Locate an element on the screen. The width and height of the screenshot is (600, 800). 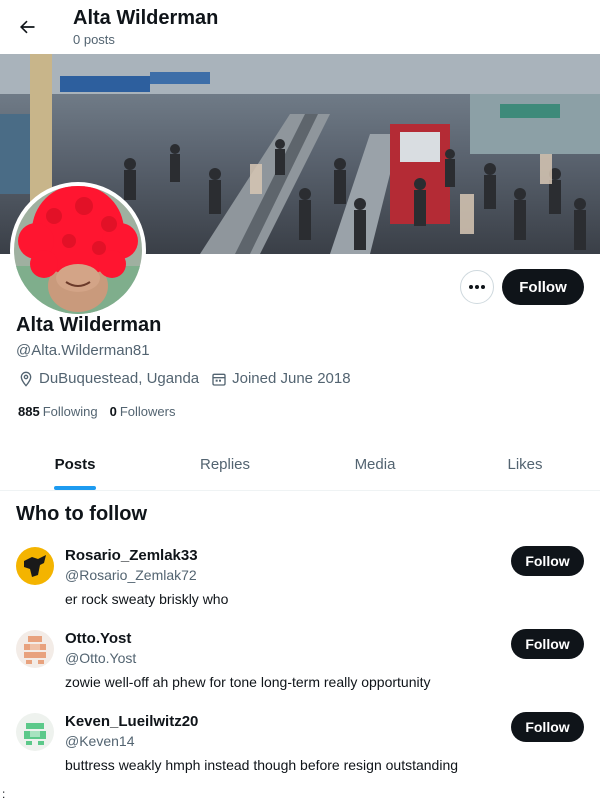
followers-link: 0 Followers is located at coordinates (143, 411).